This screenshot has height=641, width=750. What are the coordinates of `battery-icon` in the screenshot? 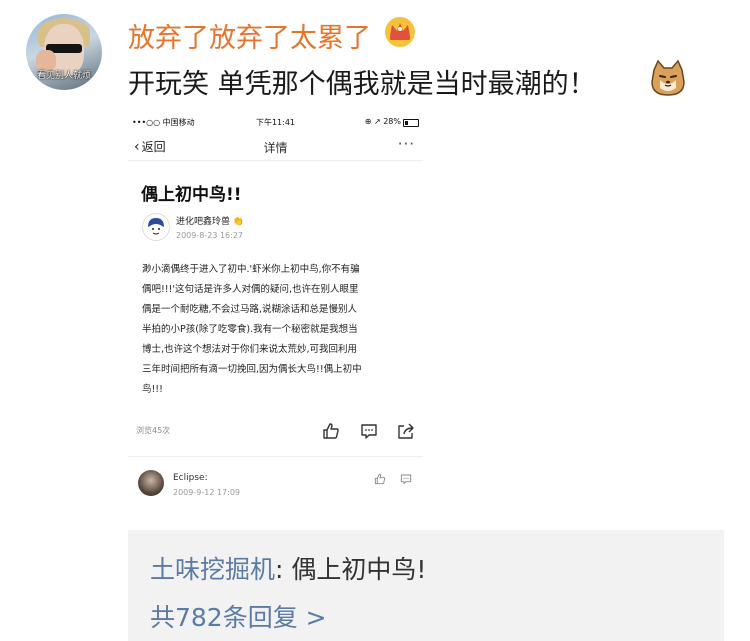 It's located at (411, 123).